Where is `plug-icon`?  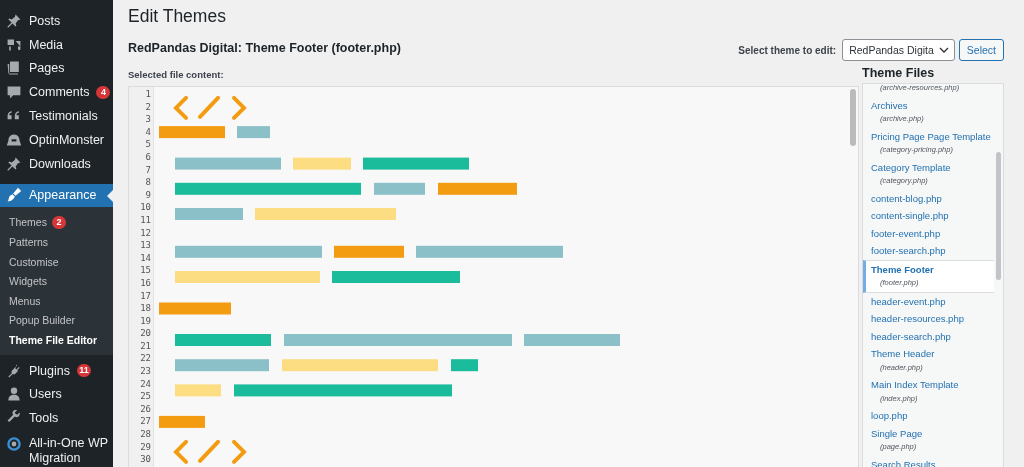
plug-icon is located at coordinates (14, 370).